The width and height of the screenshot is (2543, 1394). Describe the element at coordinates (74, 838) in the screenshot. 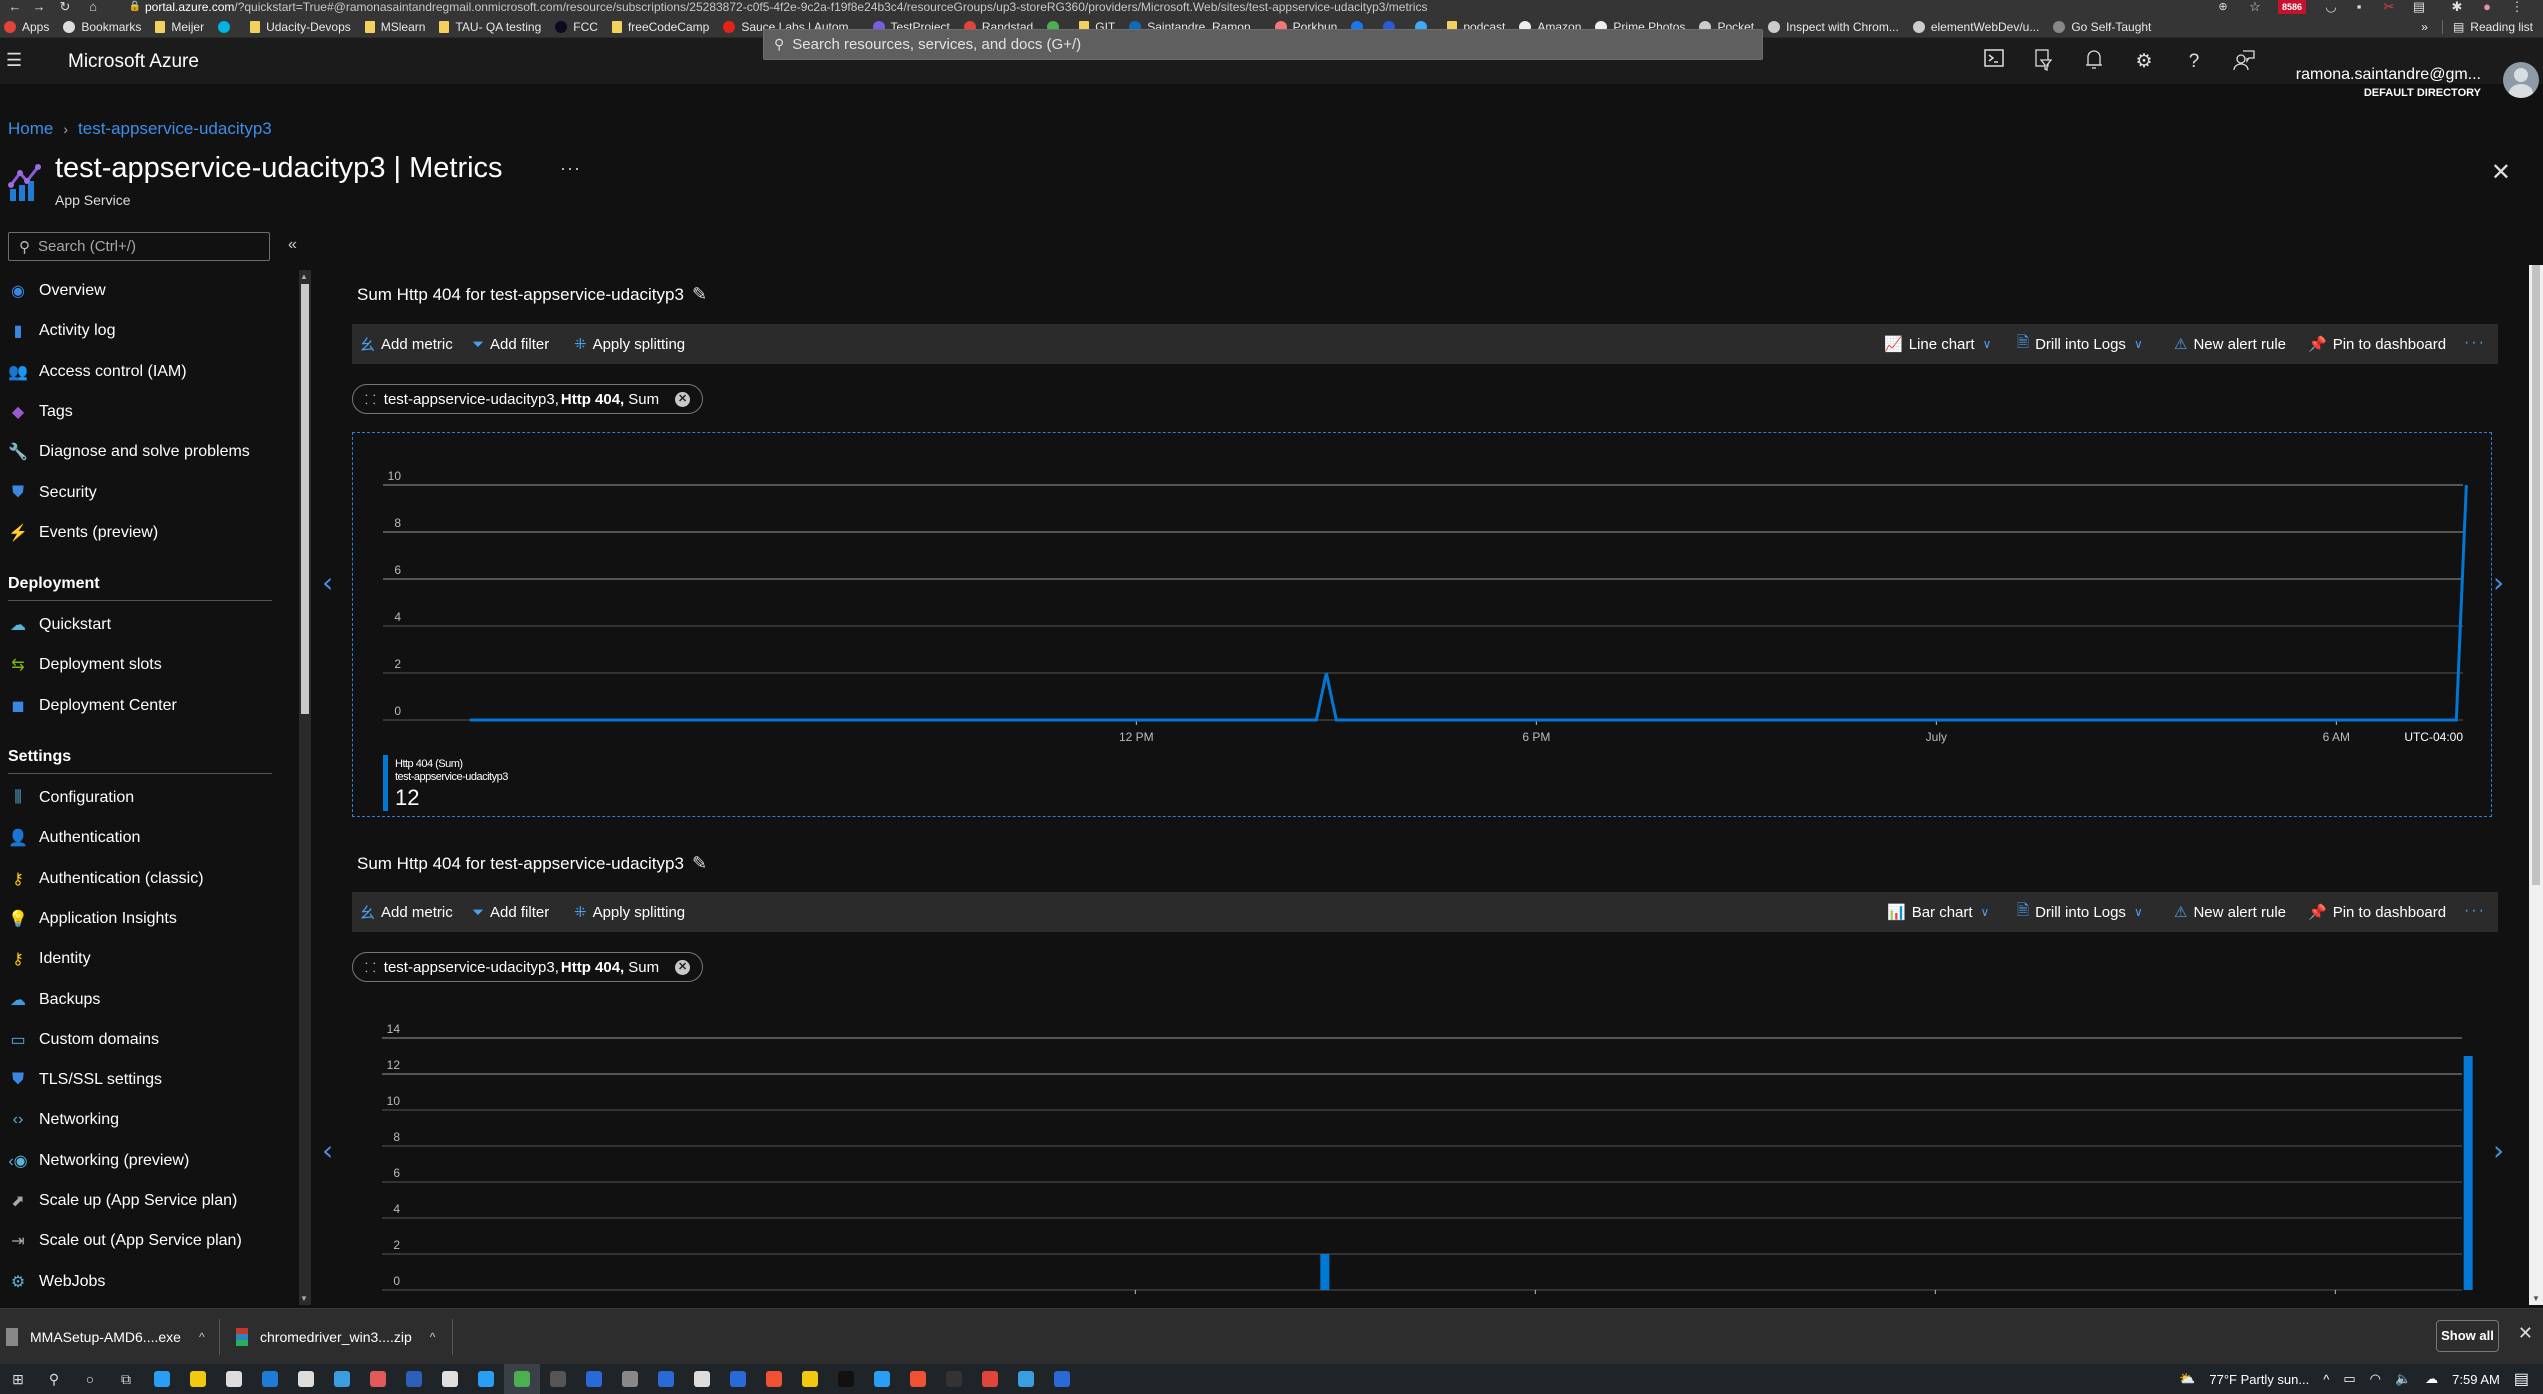

I see `sidebar-item-authentication: 👤 Authentication` at that location.